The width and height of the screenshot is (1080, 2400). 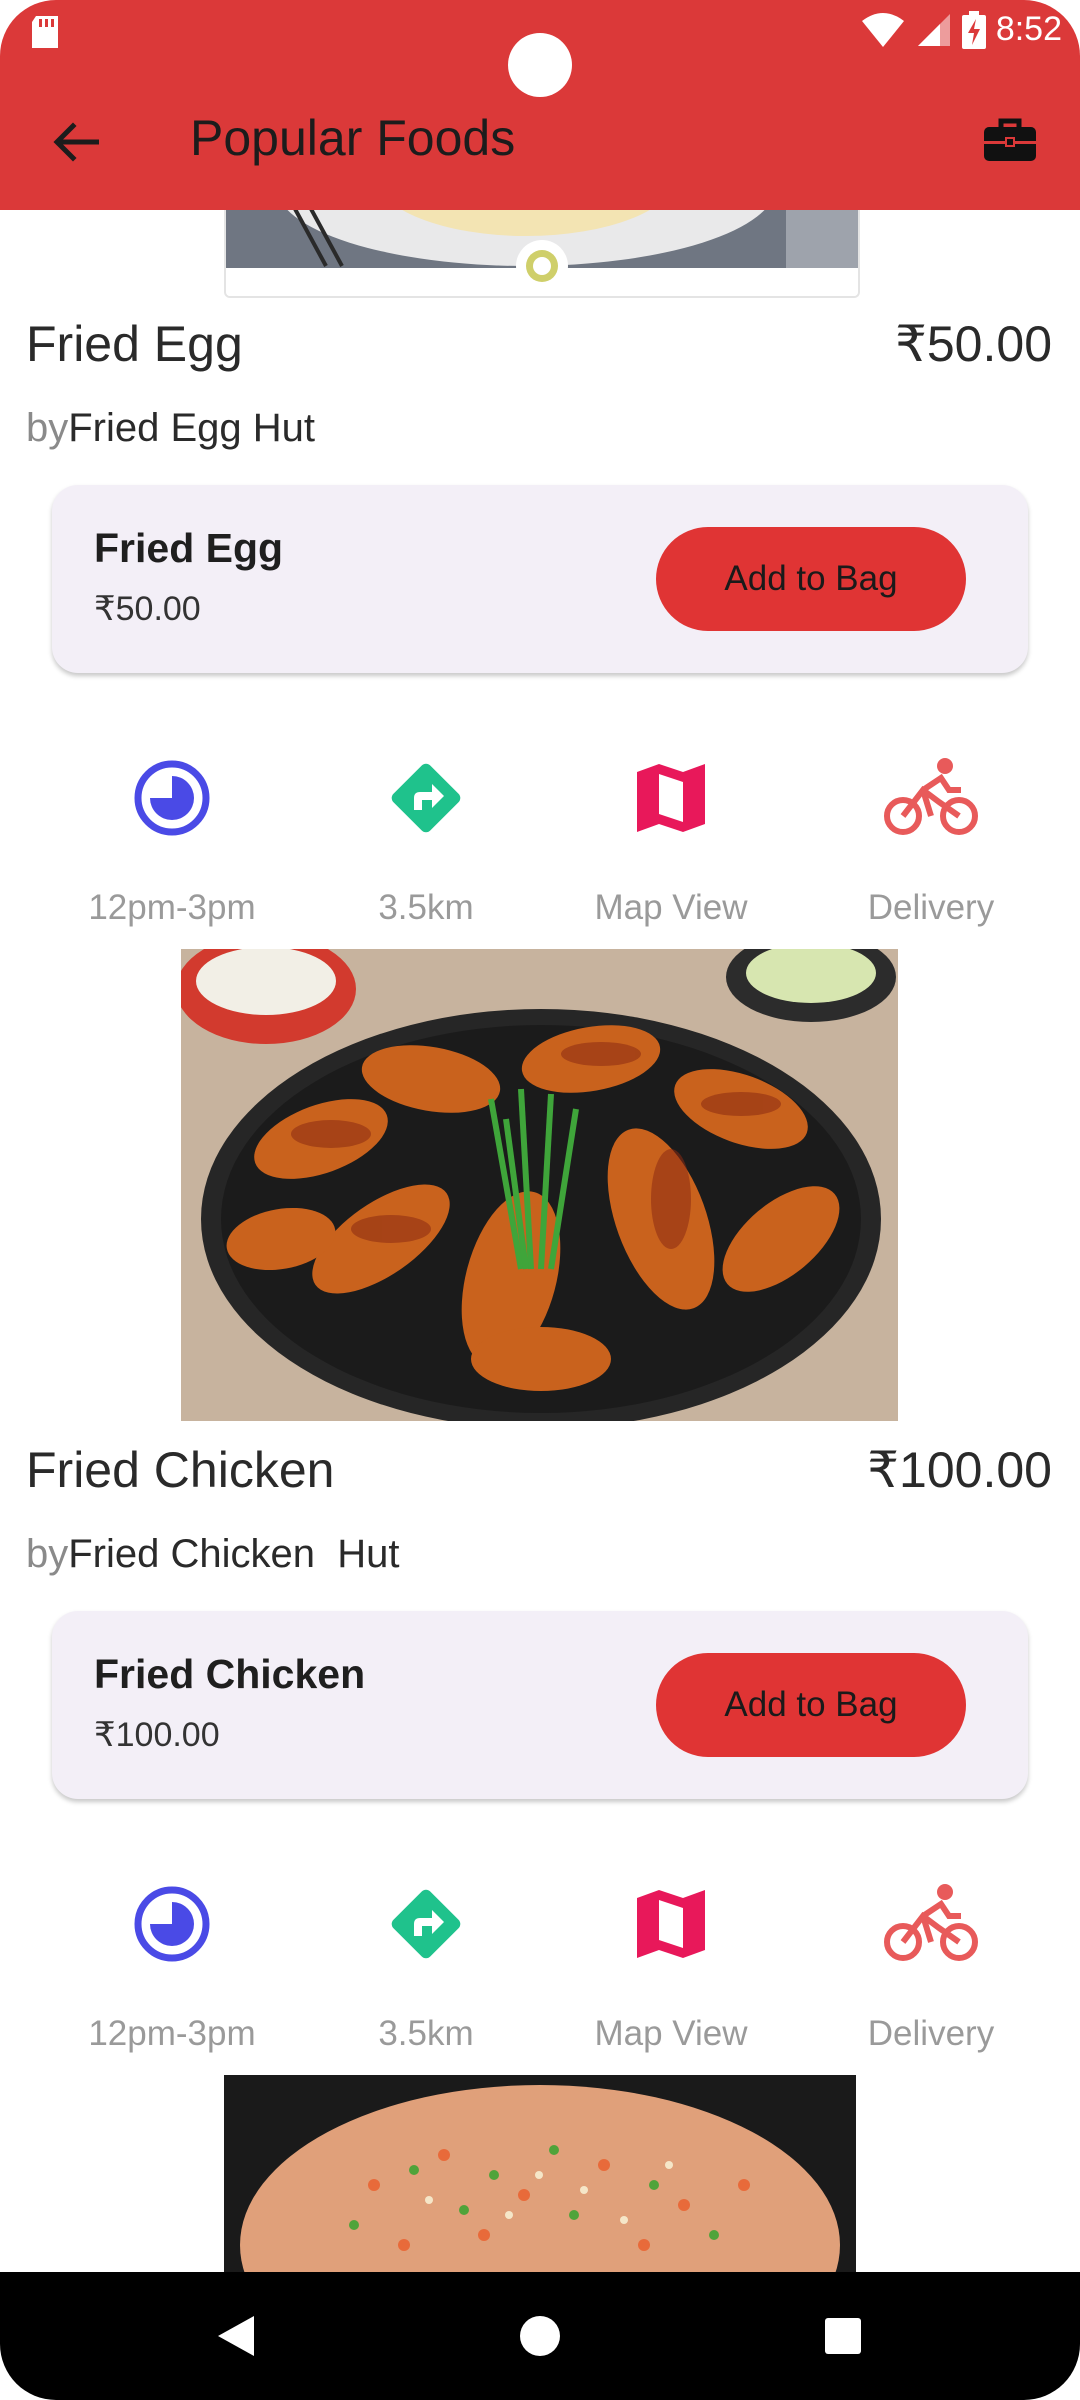 I want to click on fried-chicken-photo, so click(x=539, y=1185).